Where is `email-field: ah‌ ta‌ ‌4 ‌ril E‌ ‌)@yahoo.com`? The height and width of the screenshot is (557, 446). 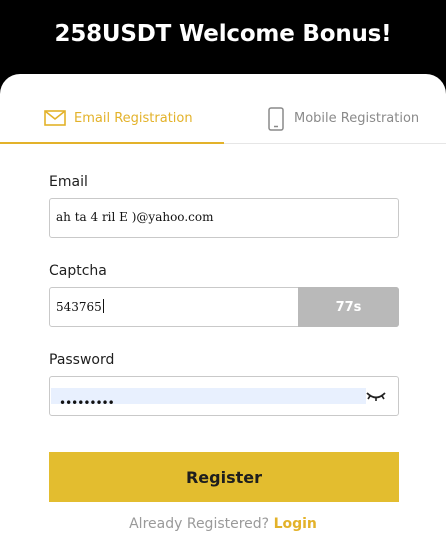 email-field: ah‌ ta‌ ‌4 ‌ril E‌ ‌)@yahoo.com is located at coordinates (224, 218).